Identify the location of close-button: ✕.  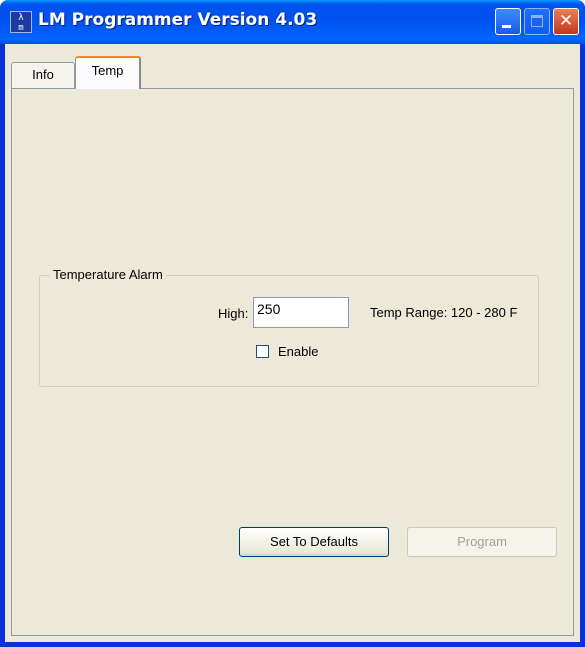
(566, 21).